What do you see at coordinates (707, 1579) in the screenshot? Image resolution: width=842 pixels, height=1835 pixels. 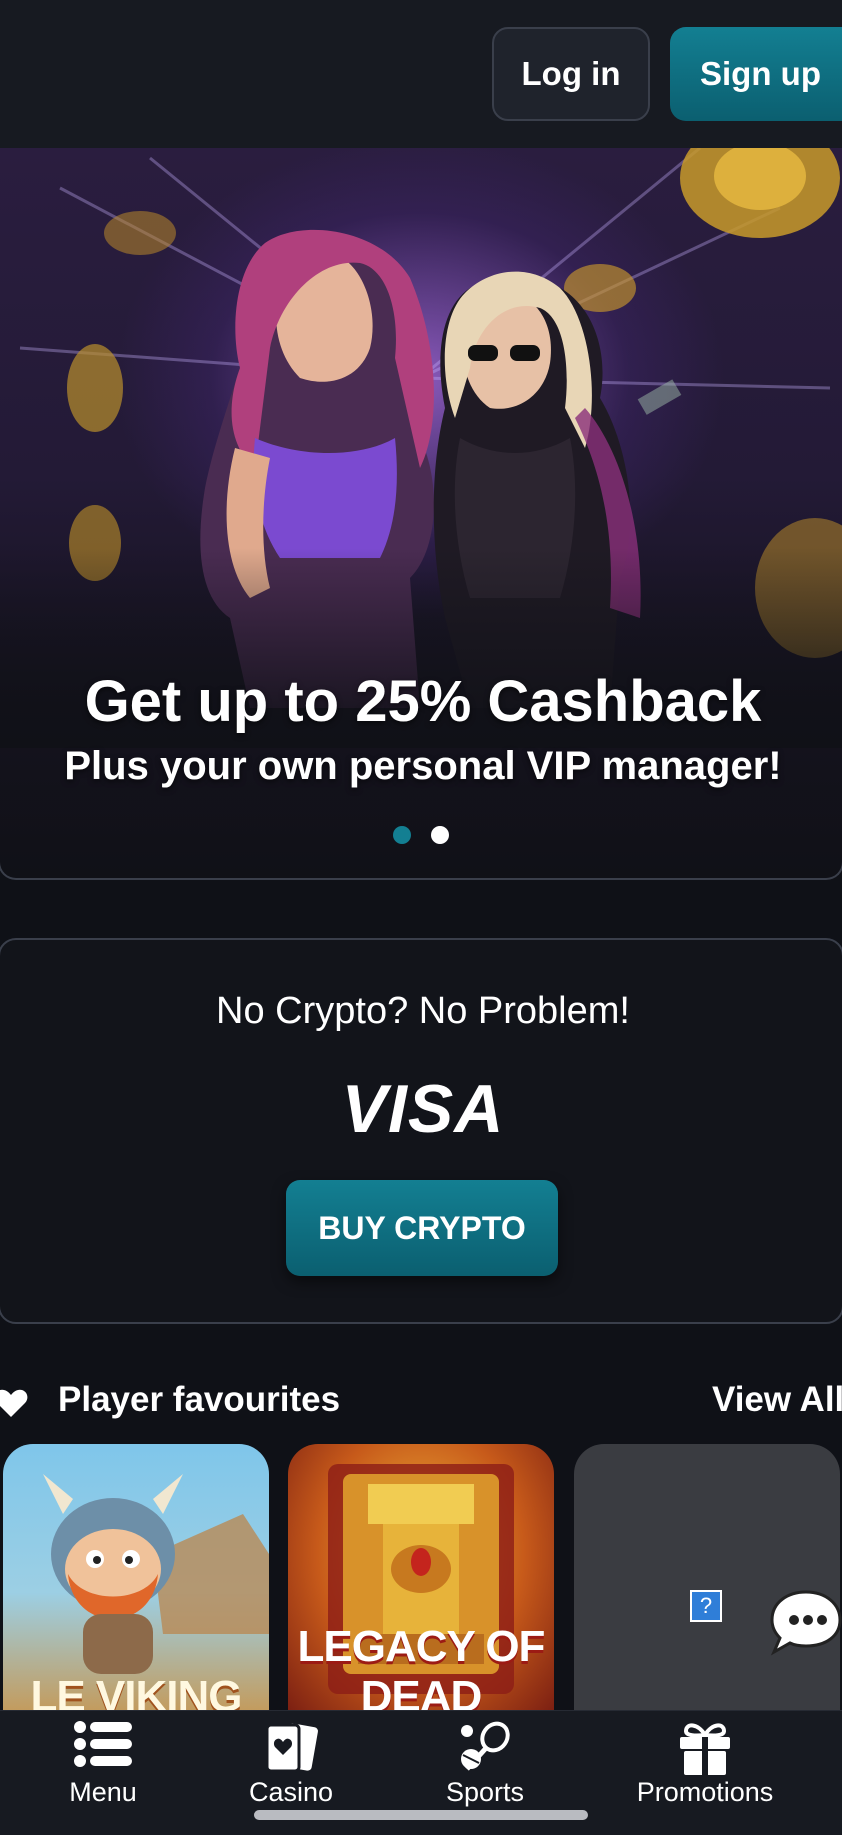 I see `game-card-placeholder: ?` at bounding box center [707, 1579].